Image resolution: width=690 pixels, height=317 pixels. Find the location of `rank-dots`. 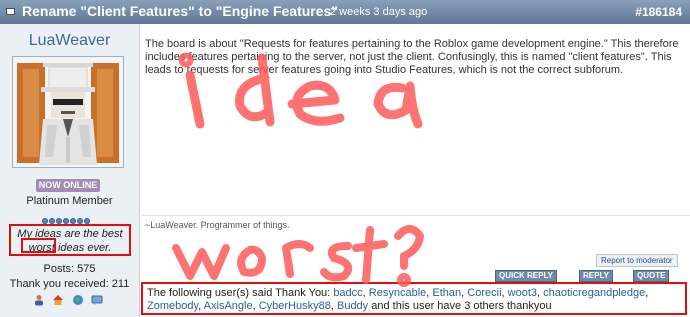

rank-dots is located at coordinates (66, 217).